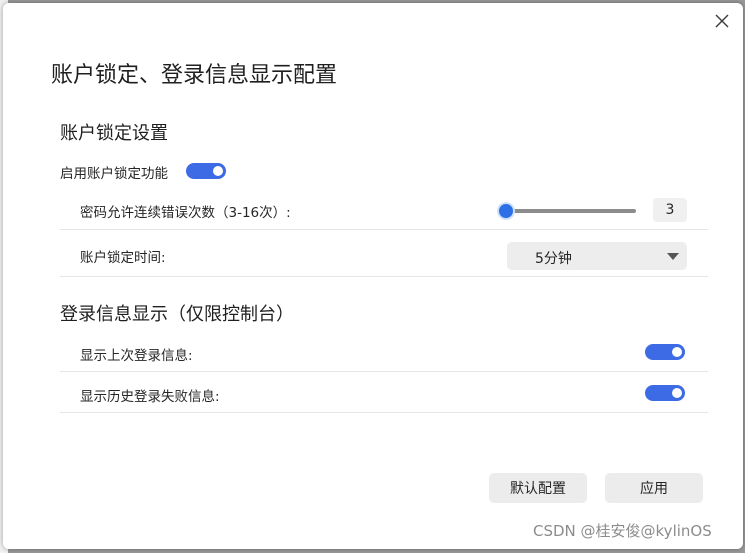 The image size is (745, 553). I want to click on failed-login-switch, so click(665, 393).